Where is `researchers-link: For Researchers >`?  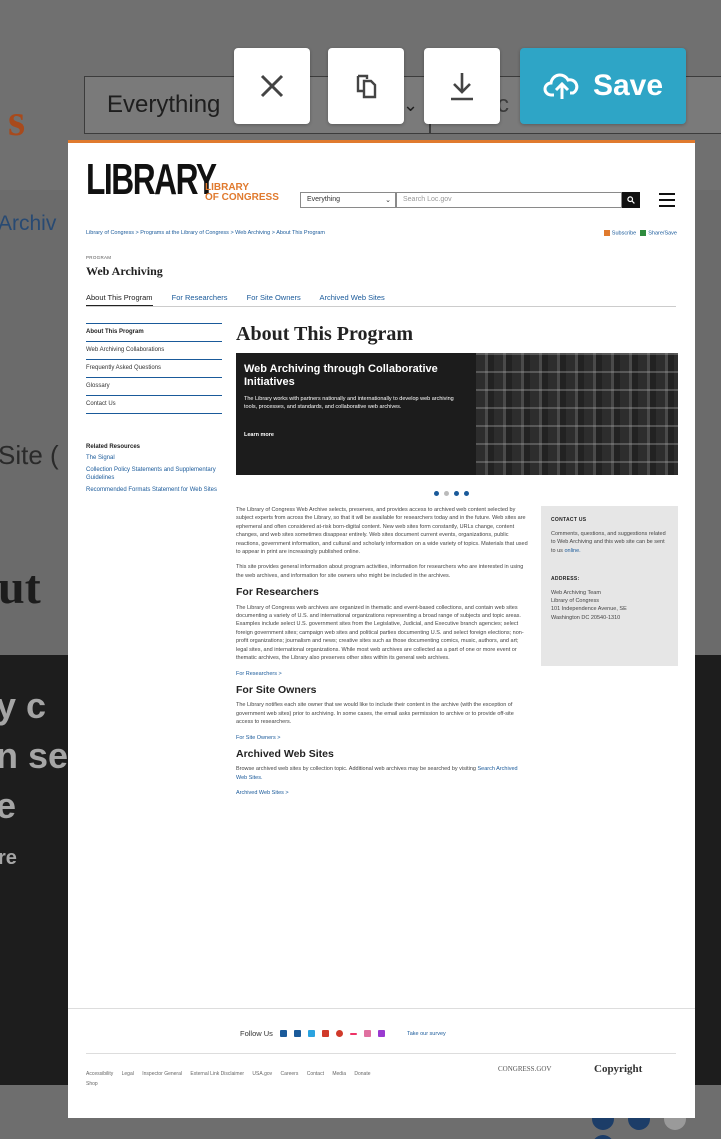 researchers-link: For Researchers > is located at coordinates (259, 674).